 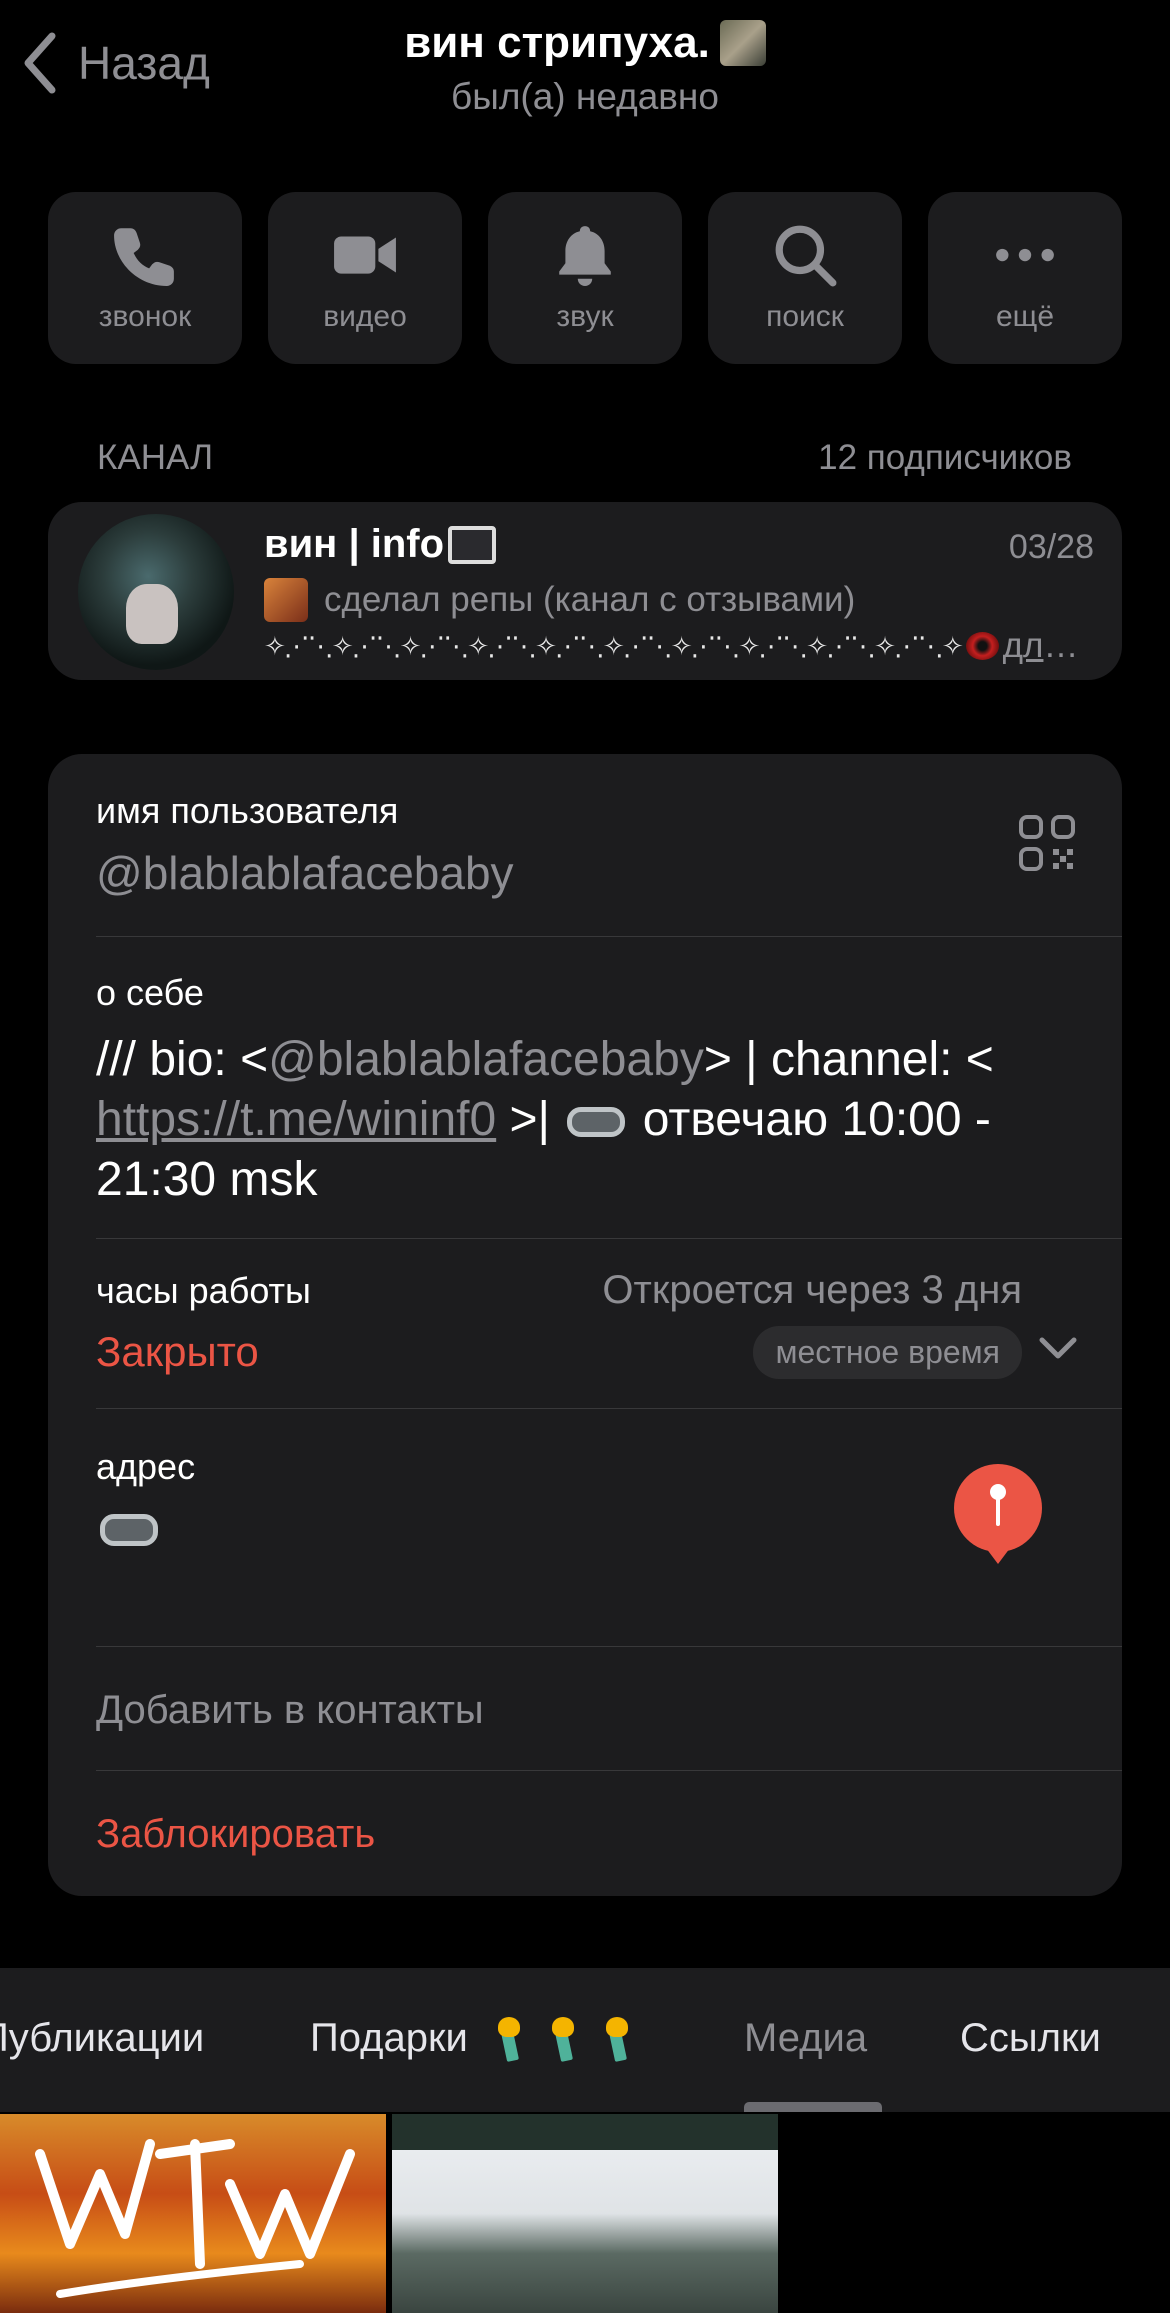 I want to click on search-icon, so click(x=806, y=256).